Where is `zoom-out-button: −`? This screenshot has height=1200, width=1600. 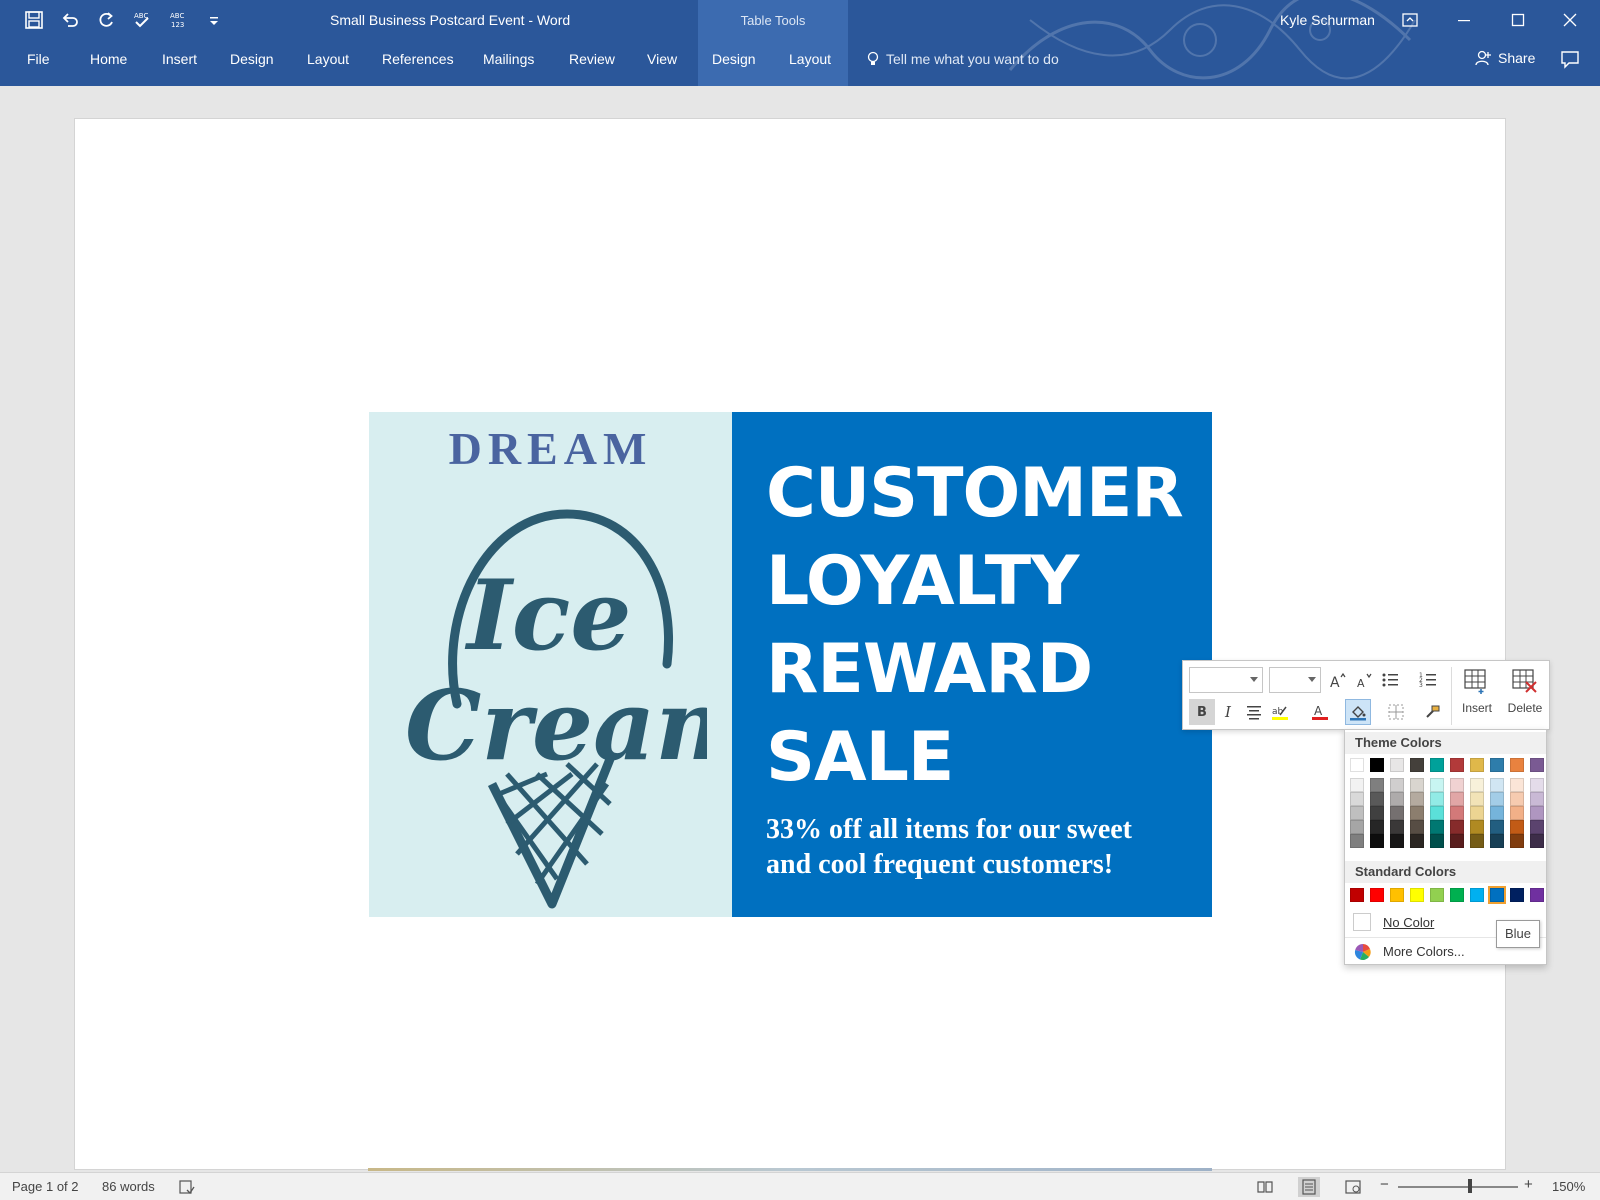
zoom-out-button: − is located at coordinates (1384, 1184).